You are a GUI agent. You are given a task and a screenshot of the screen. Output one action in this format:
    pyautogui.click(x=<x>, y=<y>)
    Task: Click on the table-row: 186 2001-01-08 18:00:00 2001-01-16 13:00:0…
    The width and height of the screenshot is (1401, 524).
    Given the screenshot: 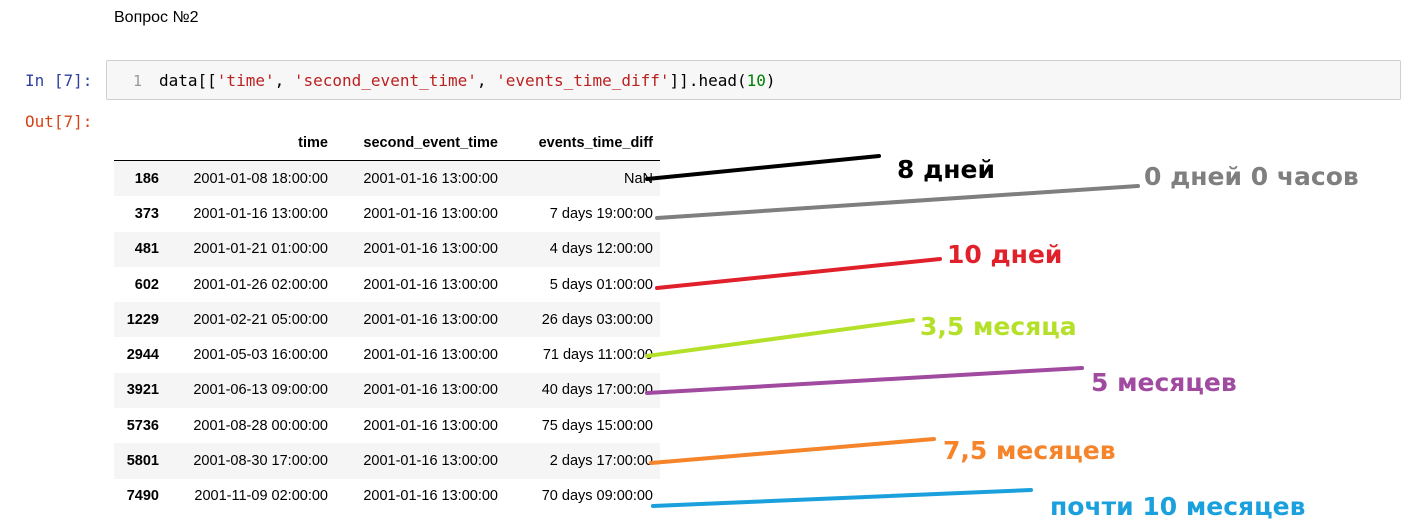 What is the action you would take?
    pyautogui.click(x=387, y=178)
    